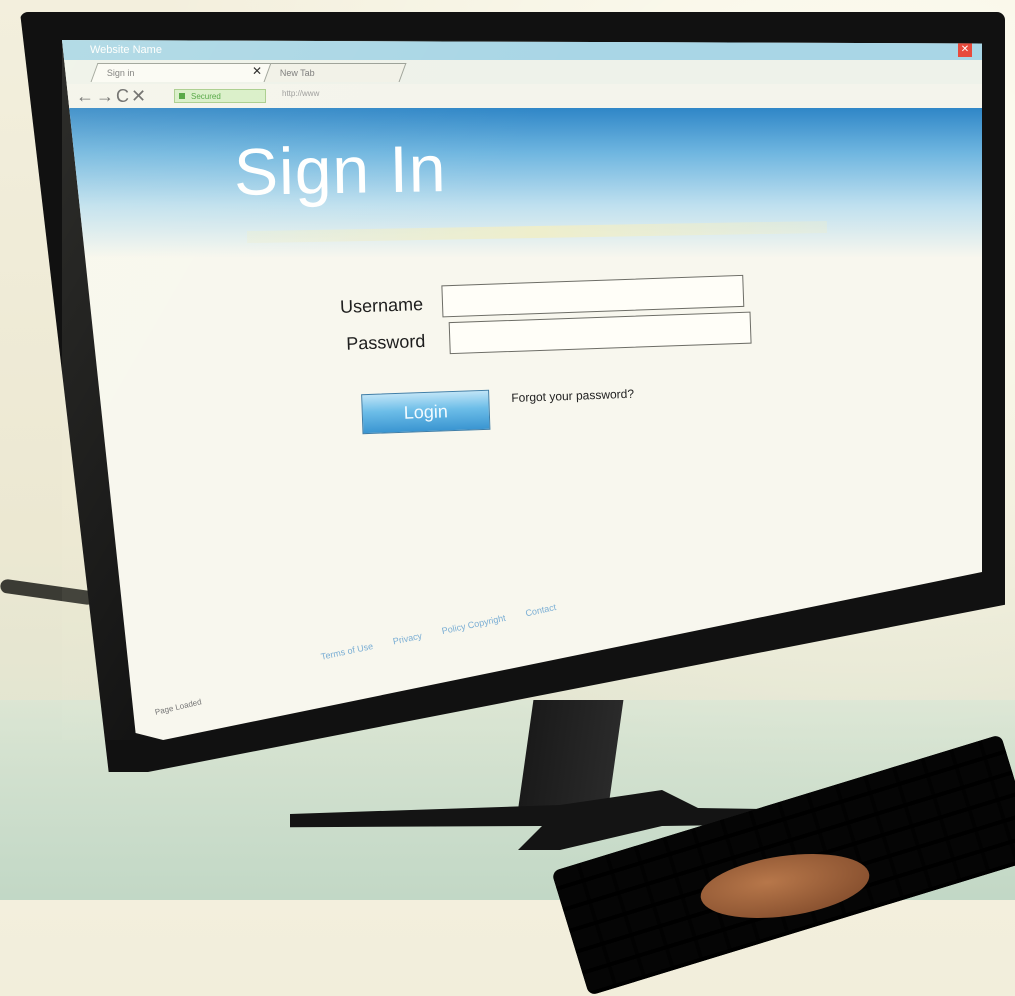 The height and width of the screenshot is (996, 1015). I want to click on login-button: Login, so click(426, 412).